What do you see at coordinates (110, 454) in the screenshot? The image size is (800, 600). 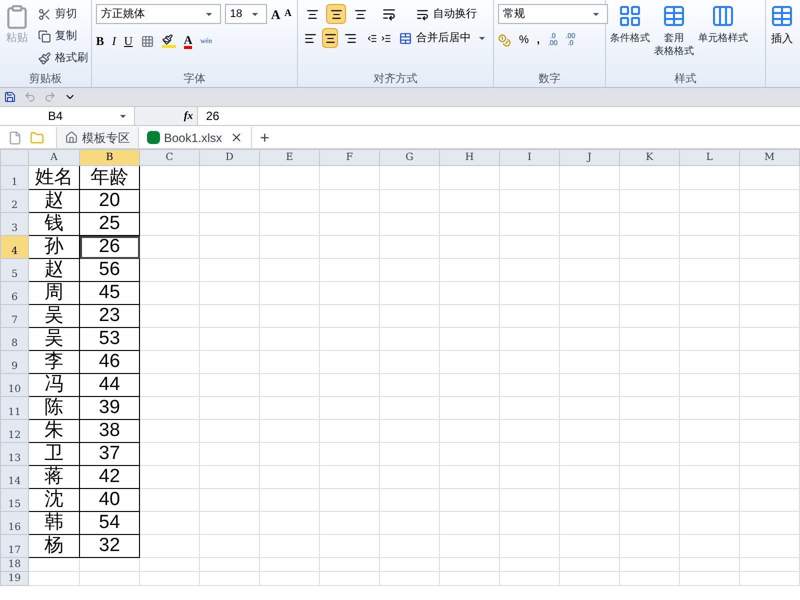 I see `table-cell: 37` at bounding box center [110, 454].